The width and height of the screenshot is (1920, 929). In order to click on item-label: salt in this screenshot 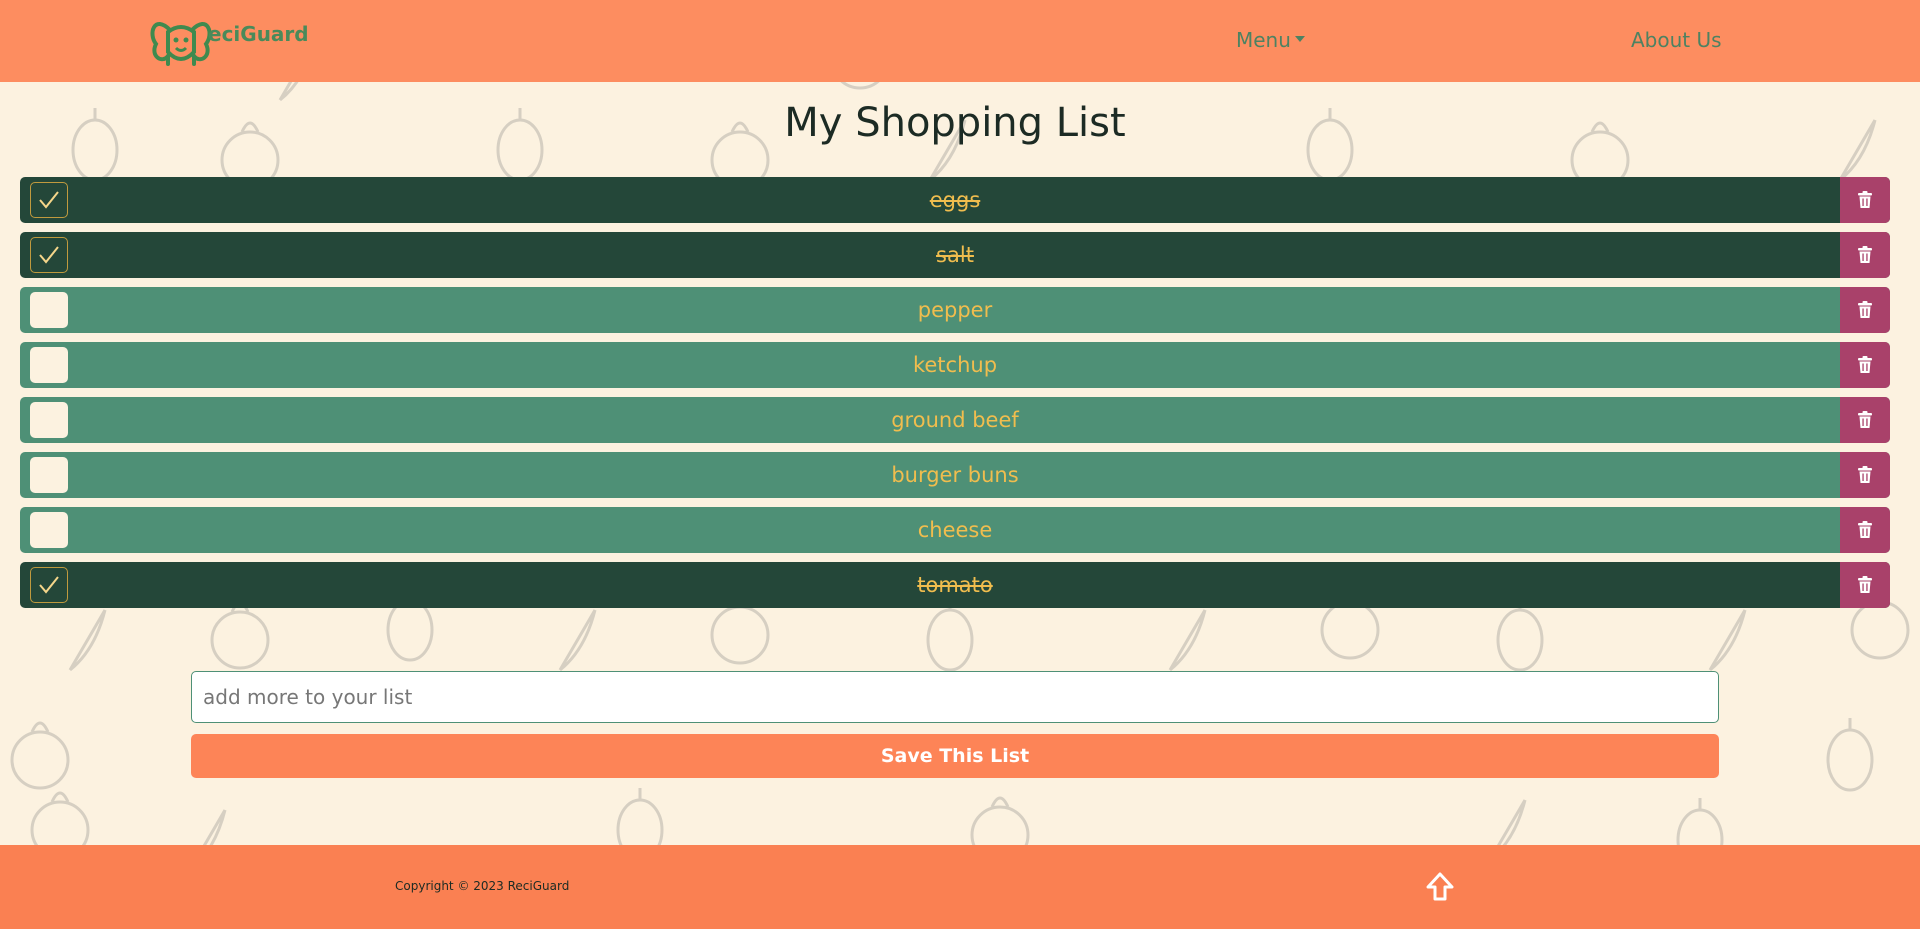, I will do `click(955, 255)`.